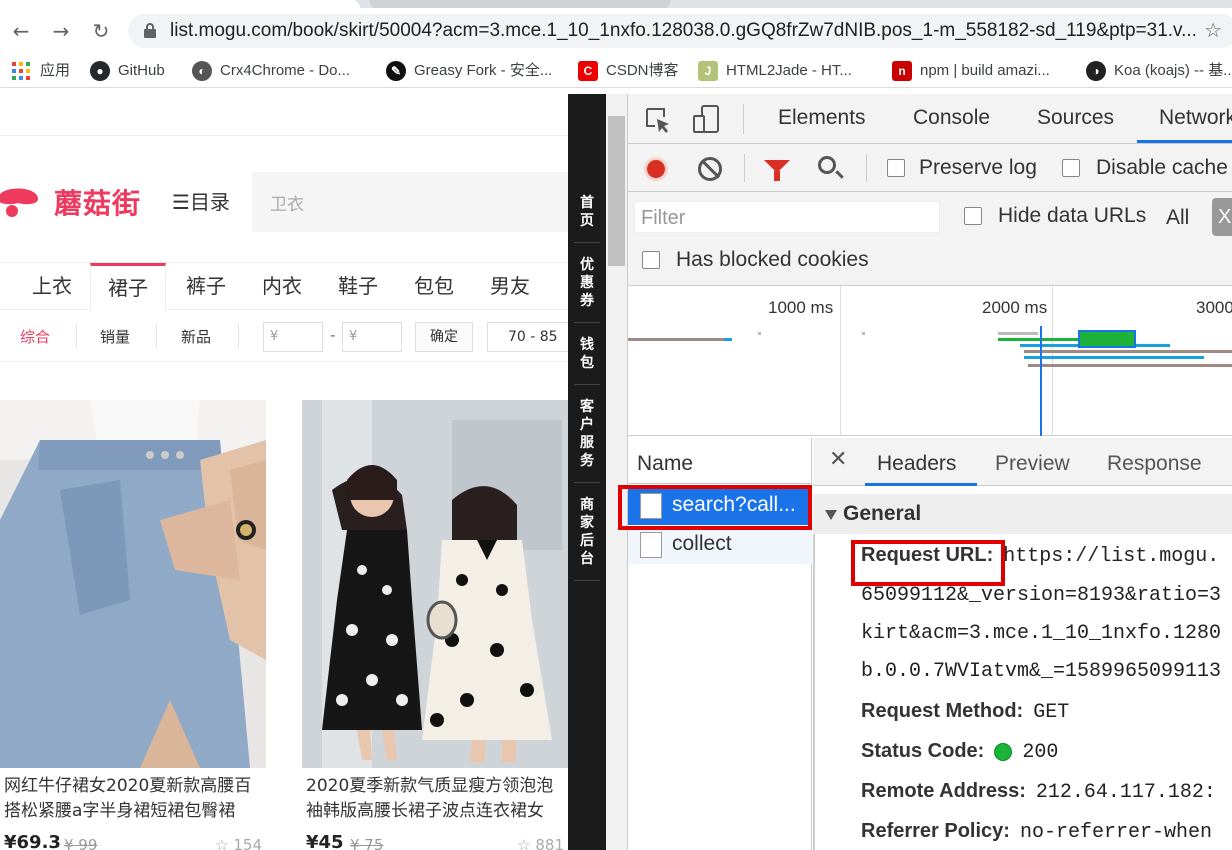 Image resolution: width=1232 pixels, height=850 pixels. What do you see at coordinates (61, 31) in the screenshot?
I see `forward-icon: →` at bounding box center [61, 31].